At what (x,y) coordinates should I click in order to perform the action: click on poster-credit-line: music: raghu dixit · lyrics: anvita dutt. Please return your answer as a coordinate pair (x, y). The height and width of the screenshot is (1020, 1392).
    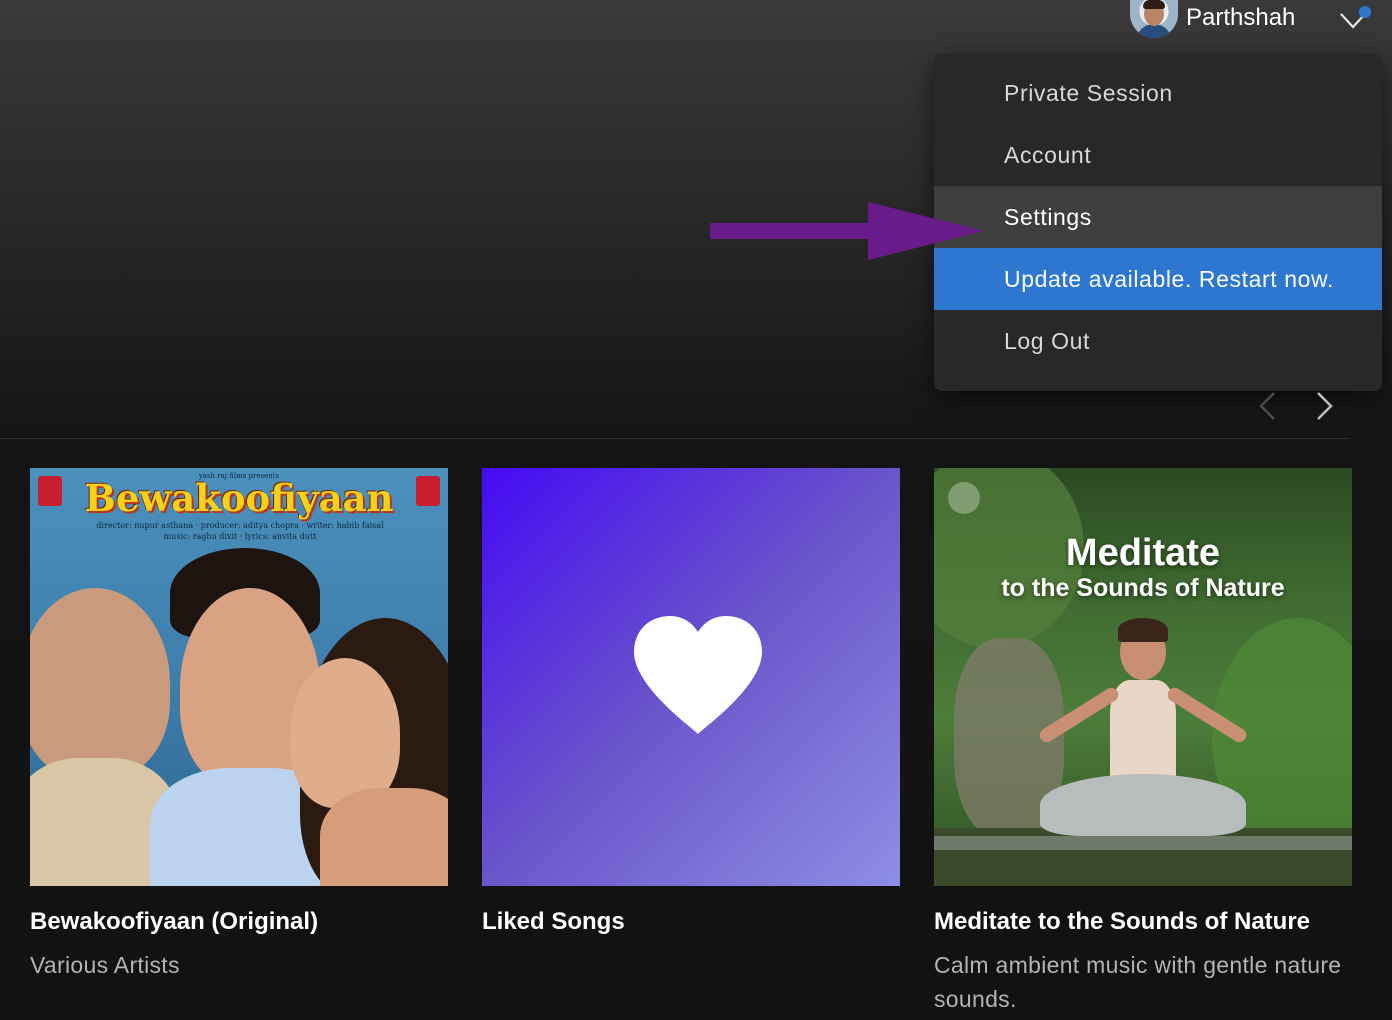
    Looking at the image, I should click on (240, 536).